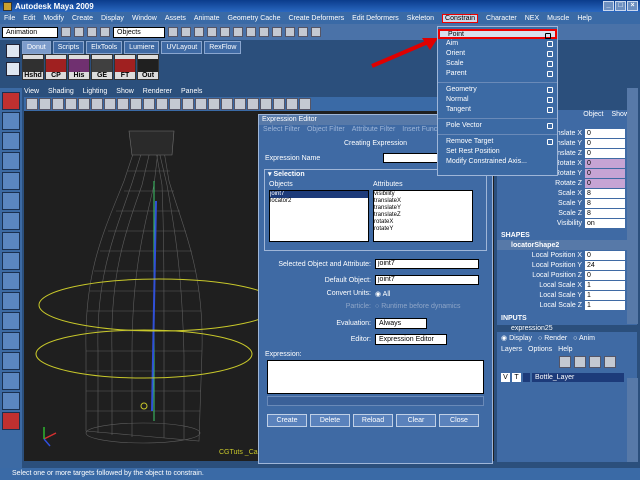 This screenshot has height=480, width=640. What do you see at coordinates (68, 47) in the screenshot?
I see `shelf-tab-scripts: Scripts` at bounding box center [68, 47].